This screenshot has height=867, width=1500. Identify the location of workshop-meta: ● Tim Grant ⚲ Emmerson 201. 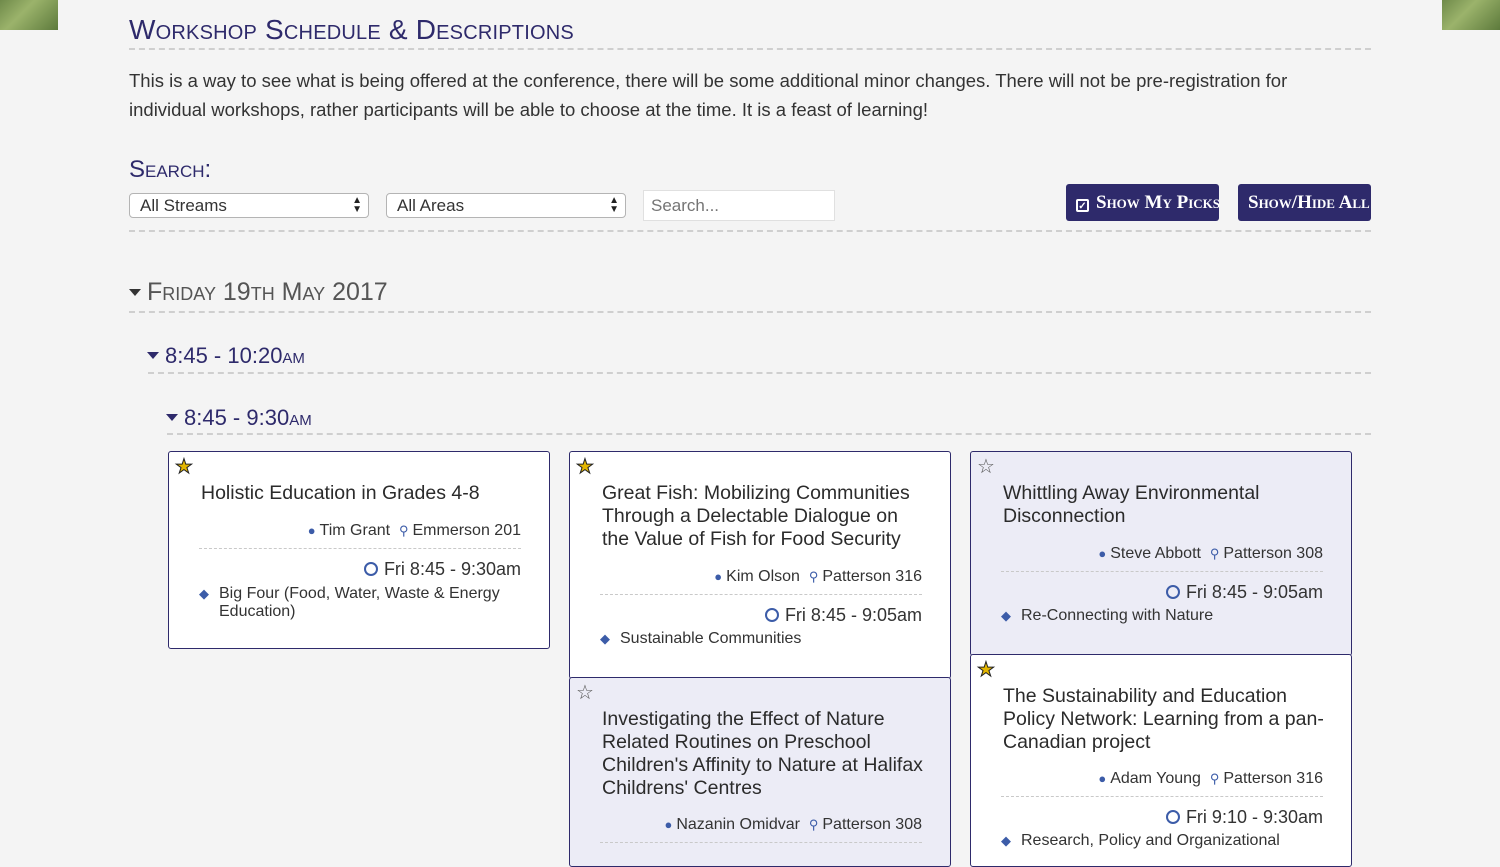
(414, 531).